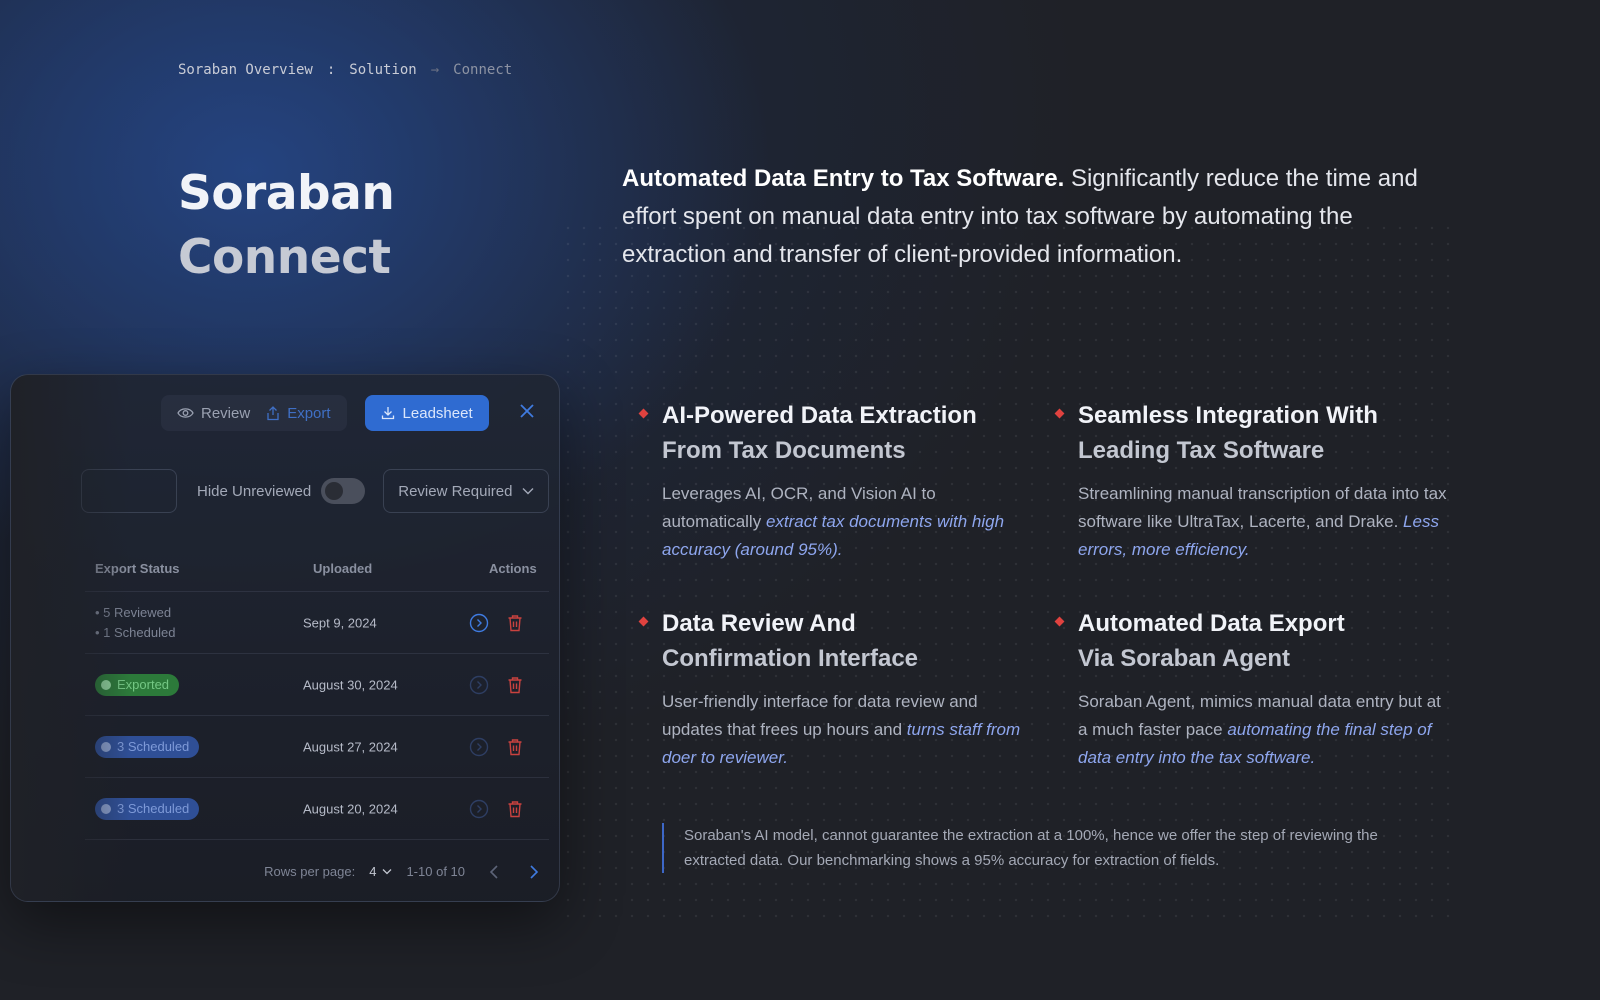 Image resolution: width=1600 pixels, height=1000 pixels. Describe the element at coordinates (129, 491) in the screenshot. I see `search-input` at that location.